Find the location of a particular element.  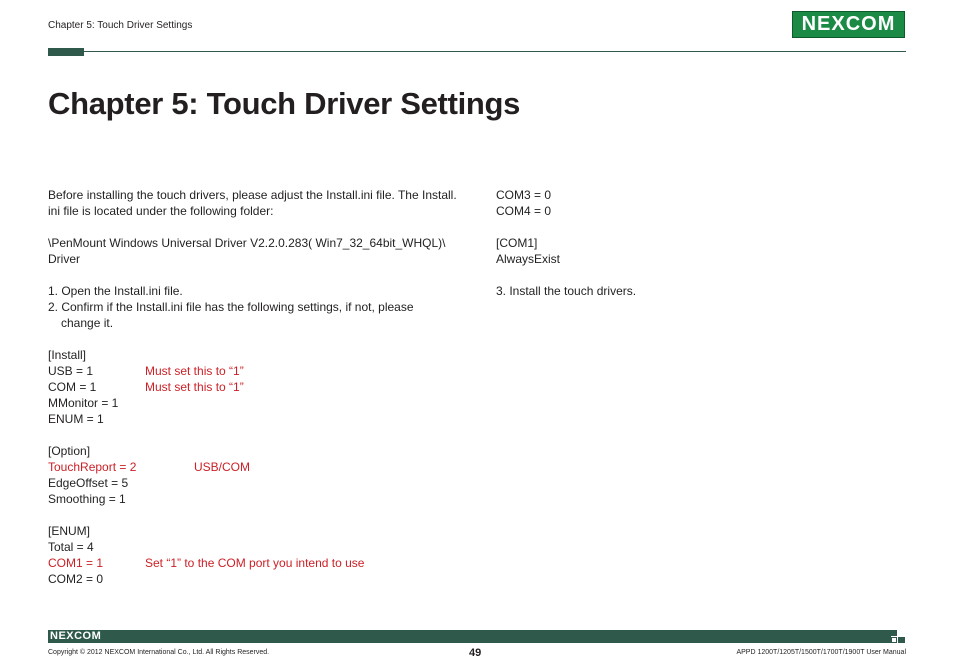

com2-setting: COM2 = 0 is located at coordinates (76, 579).